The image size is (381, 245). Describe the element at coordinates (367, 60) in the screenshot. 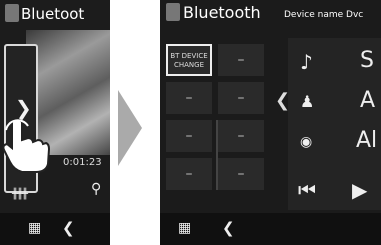

I see `panel-text-1: S` at that location.